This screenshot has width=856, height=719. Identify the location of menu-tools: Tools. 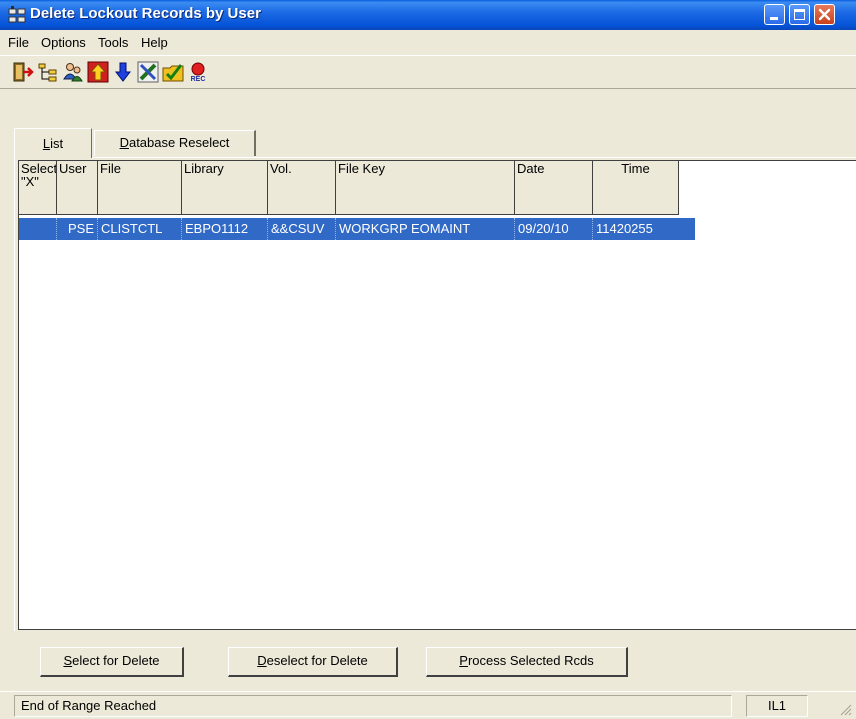
(113, 42).